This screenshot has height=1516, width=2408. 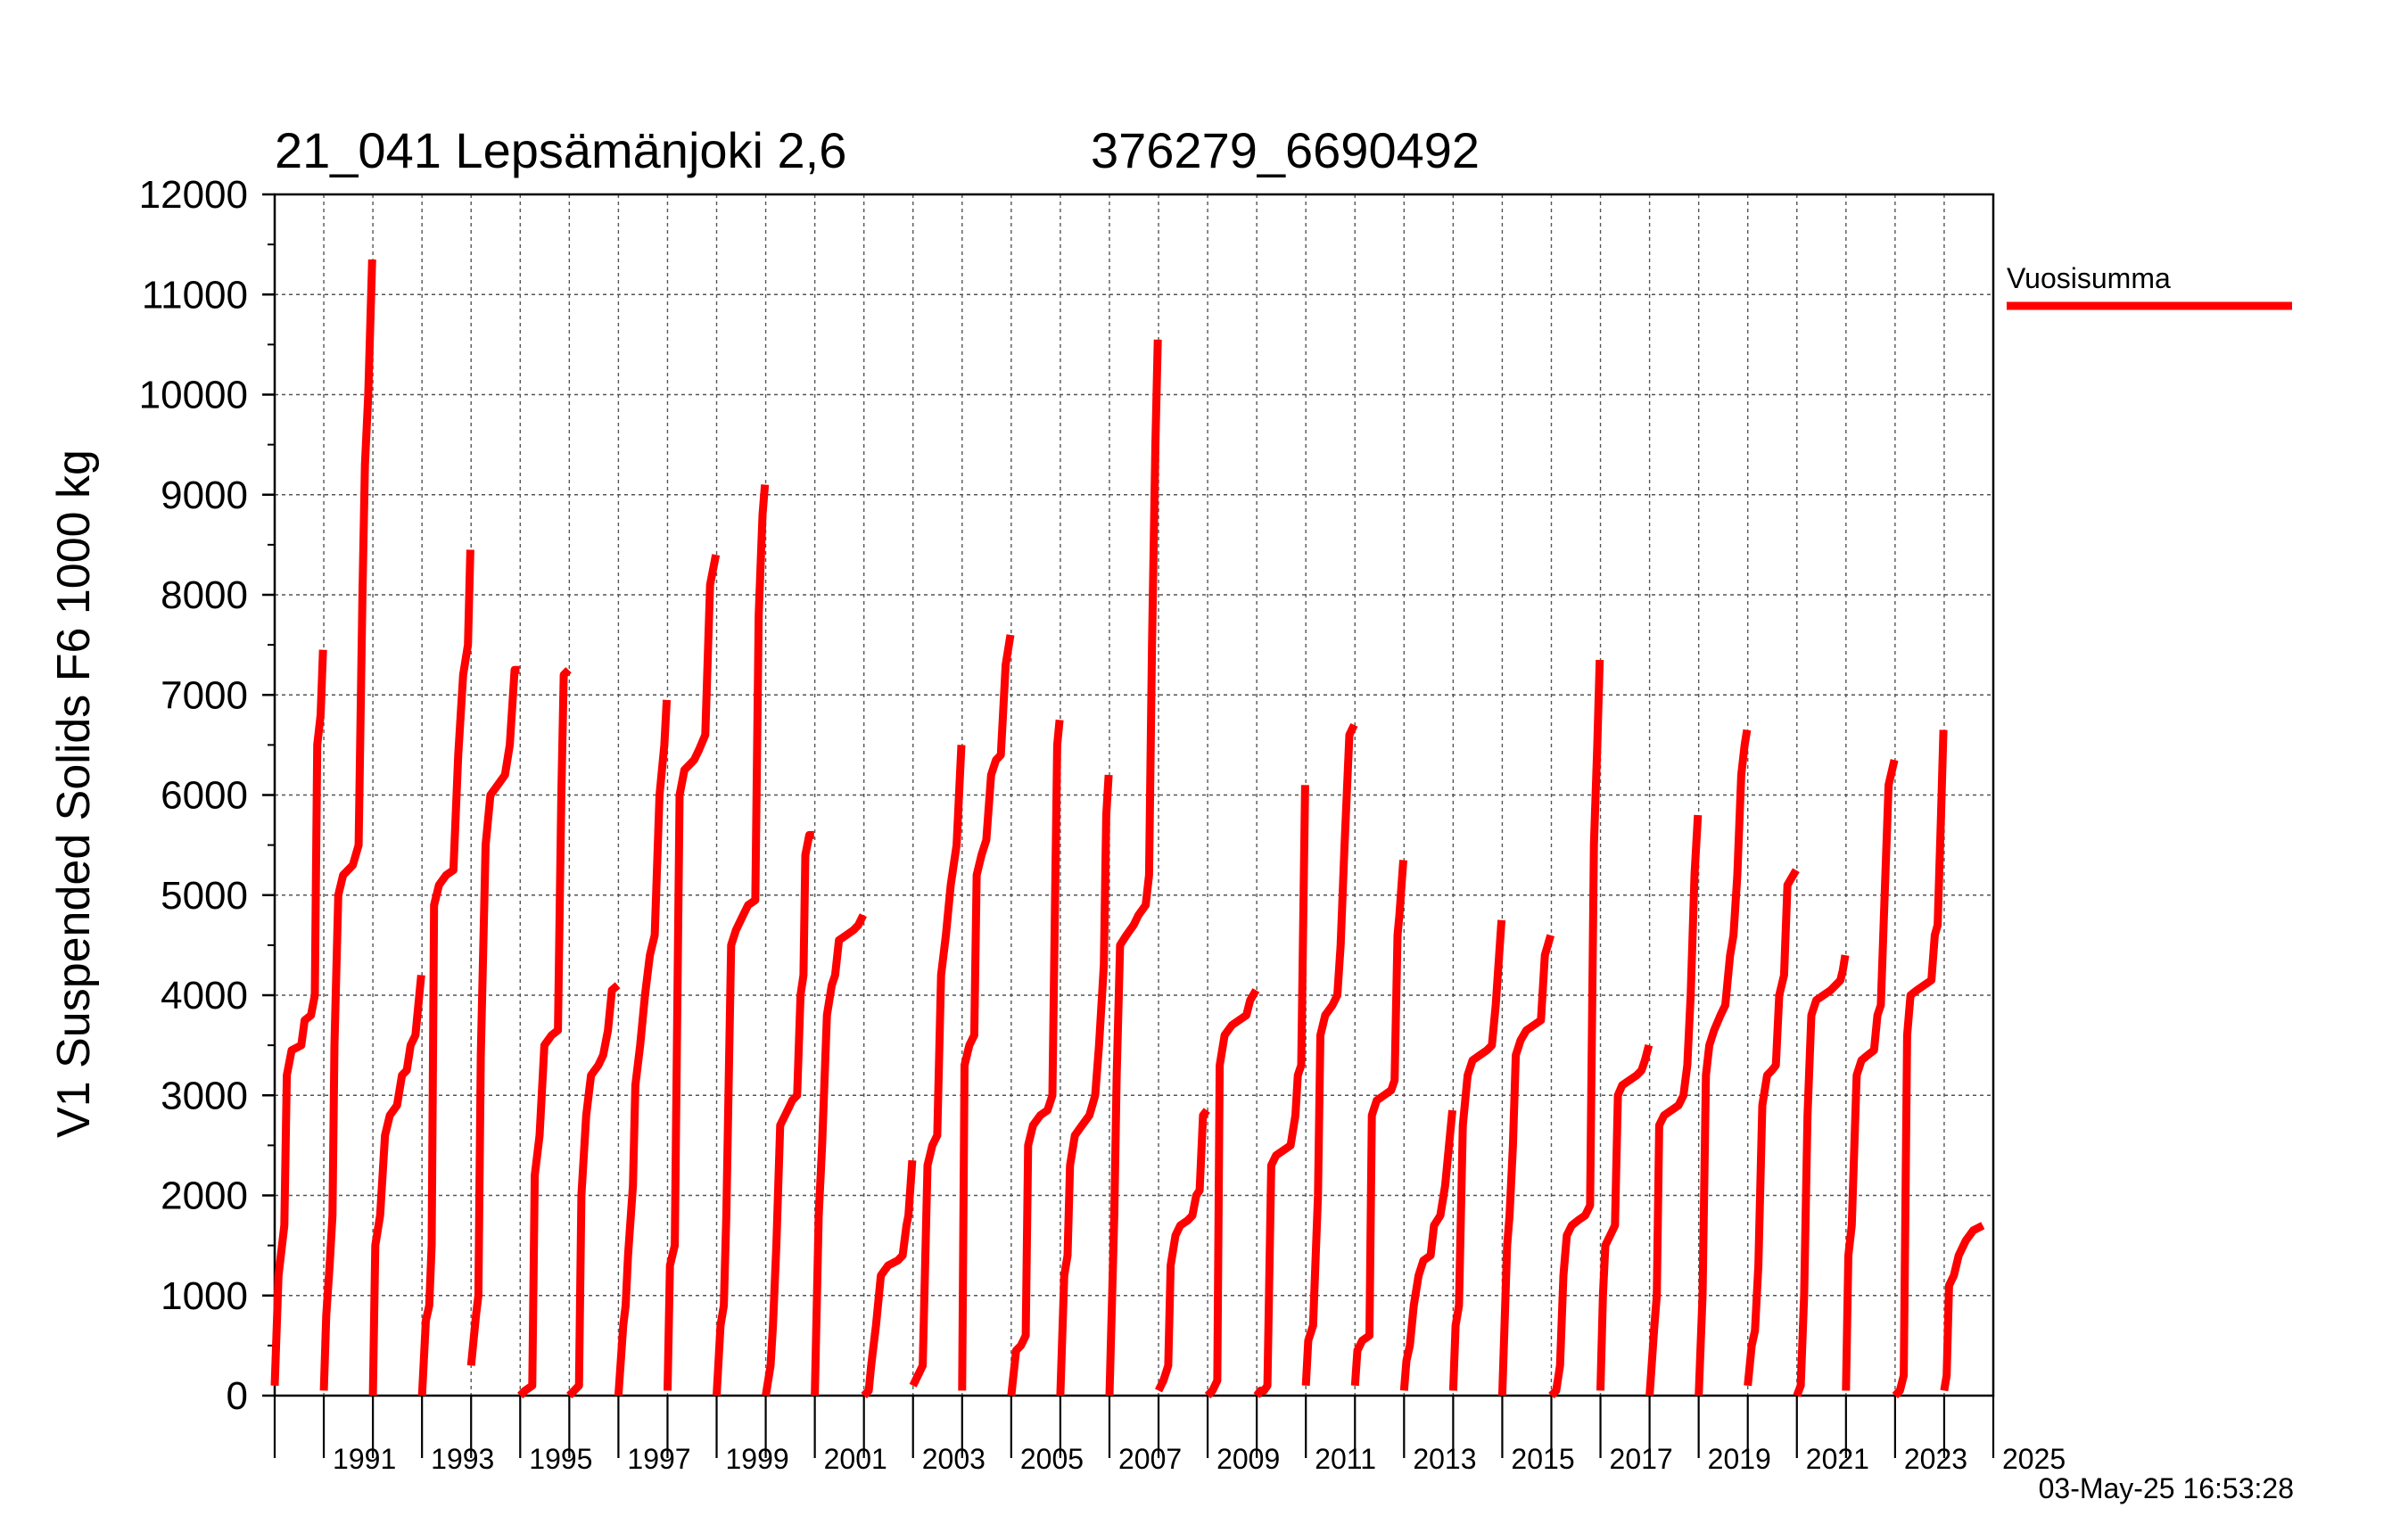 I want to click on series-segment-2004, so click(x=986, y=1012).